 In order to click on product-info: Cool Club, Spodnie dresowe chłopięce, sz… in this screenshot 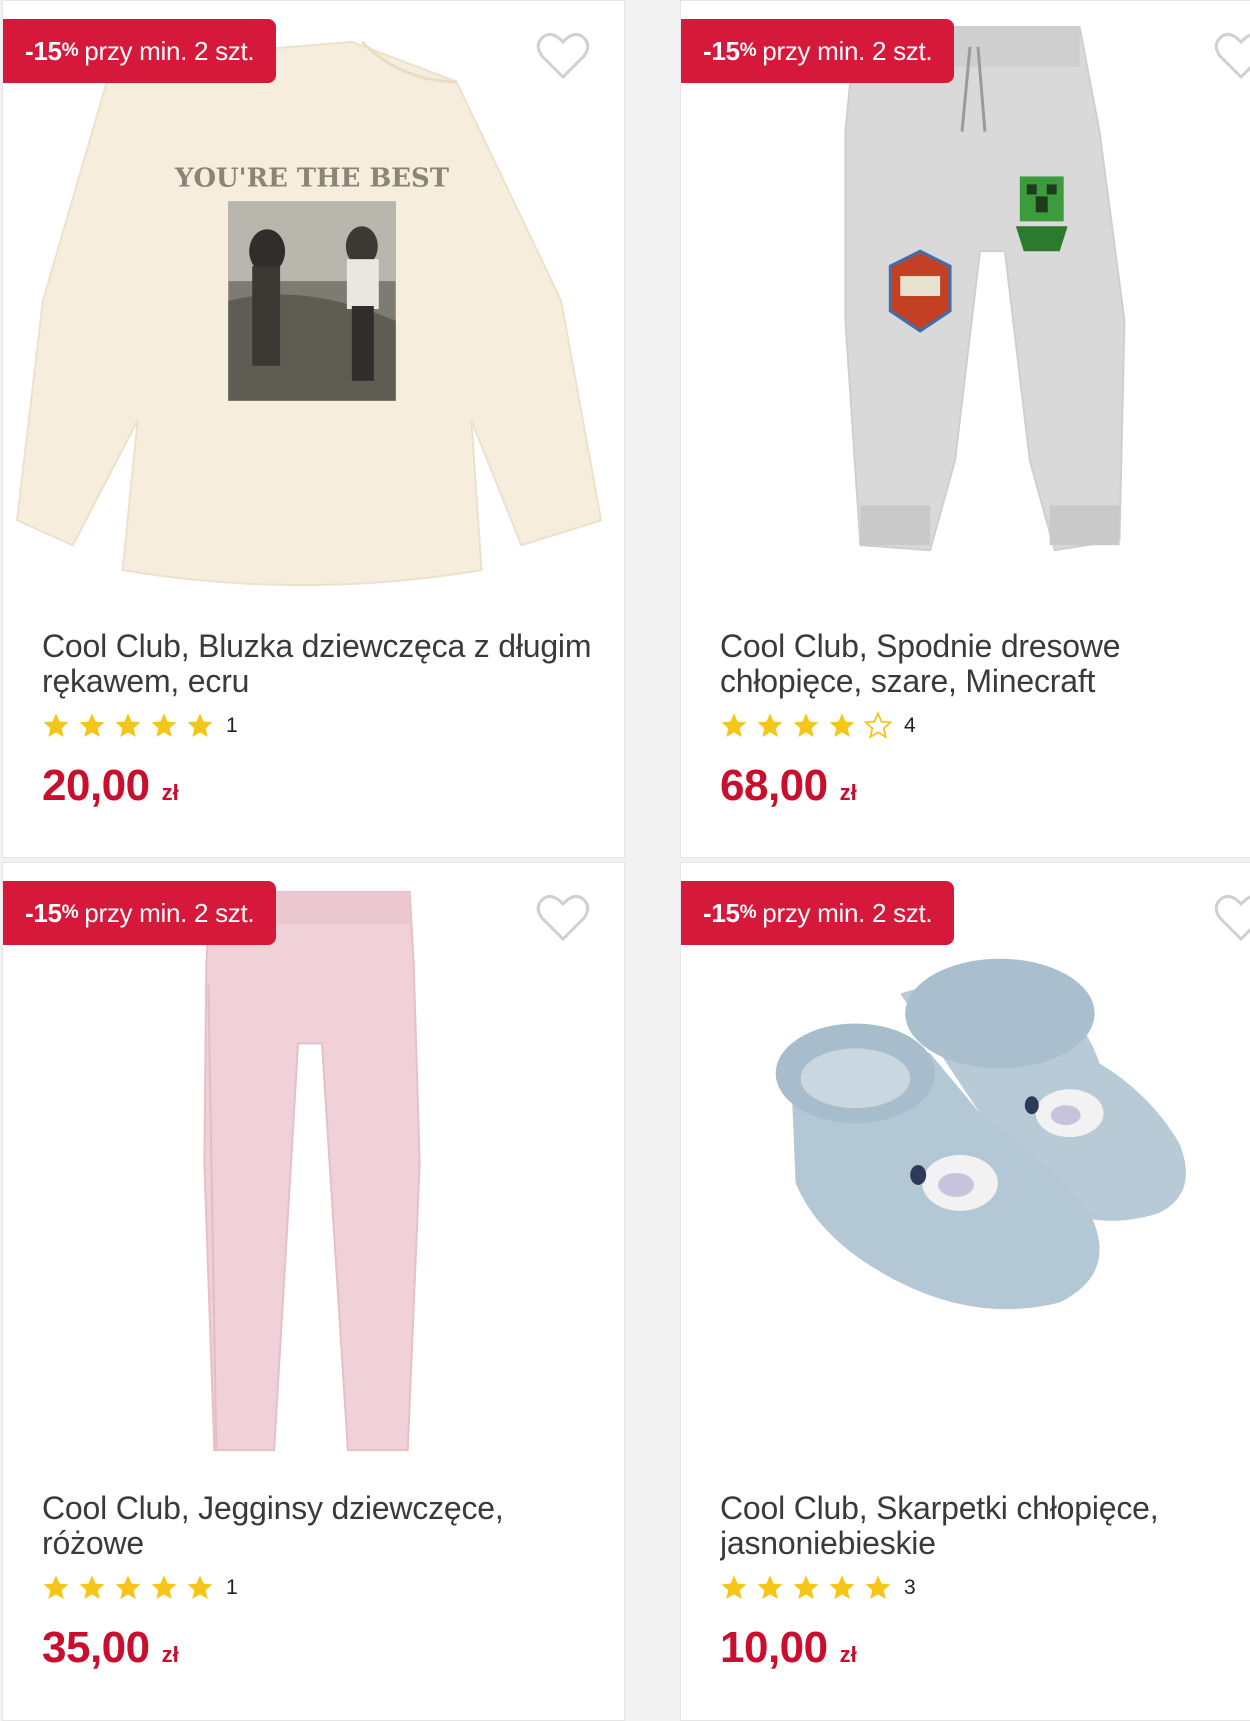, I will do `click(979, 720)`.